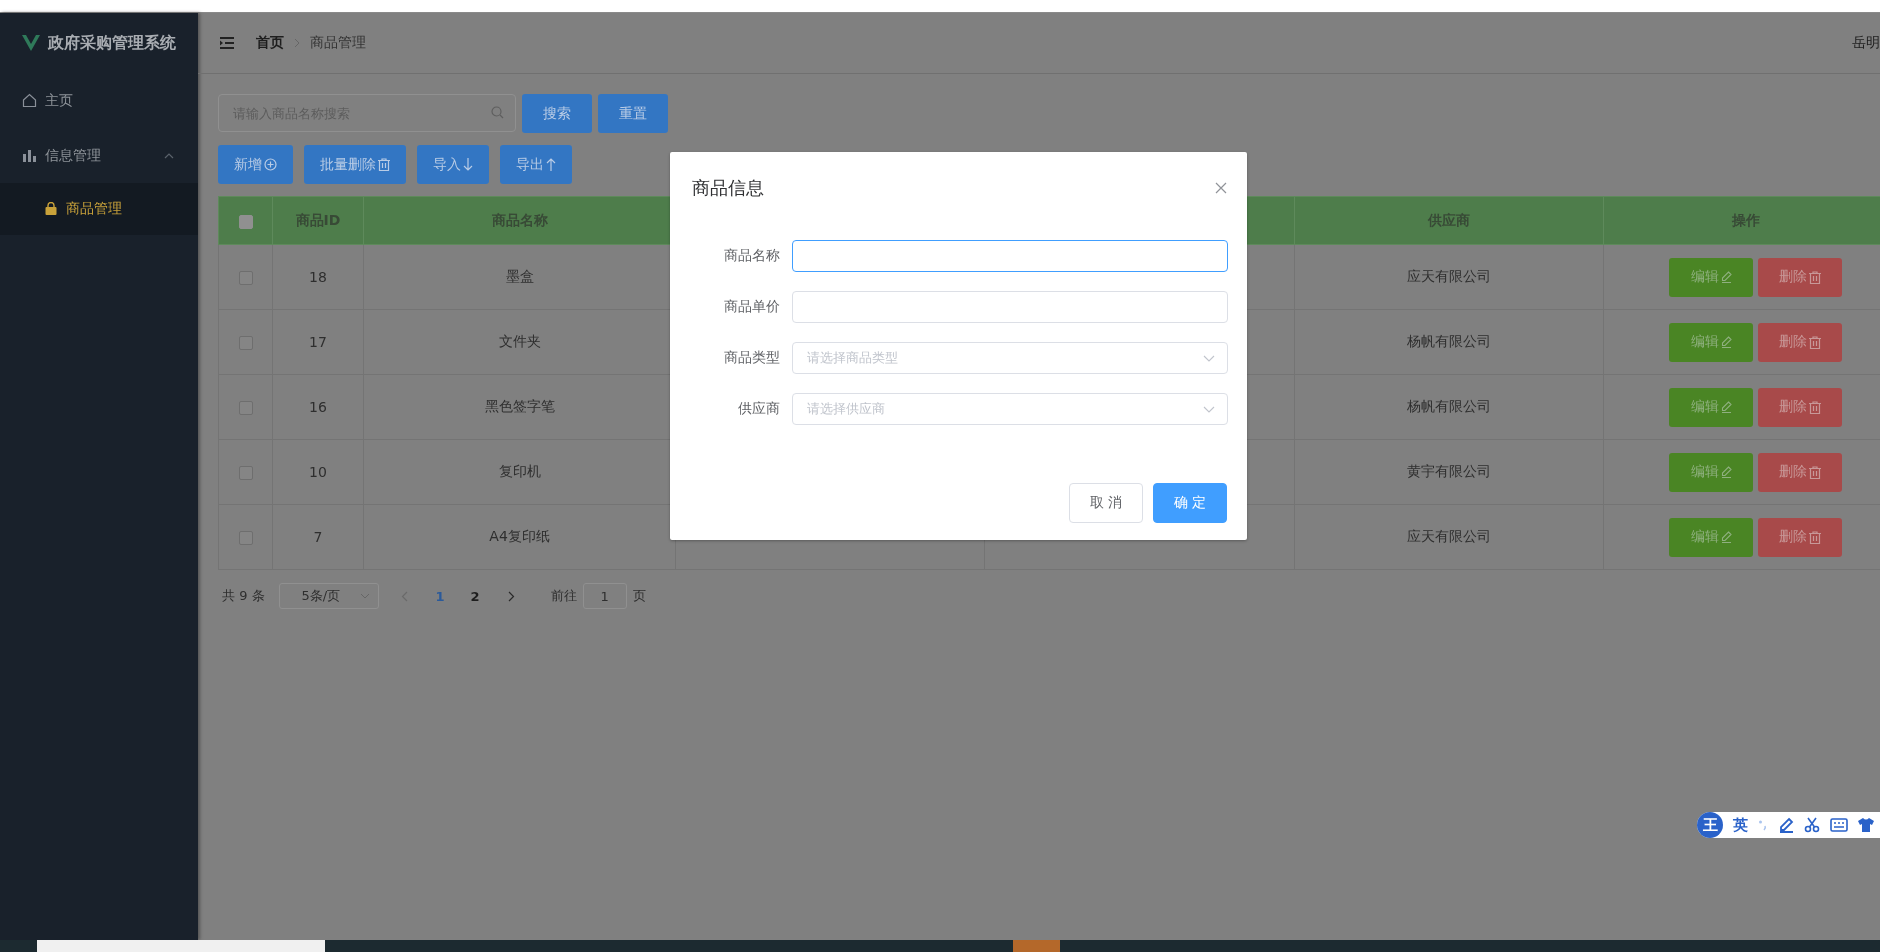 The height and width of the screenshot is (952, 1880). Describe the element at coordinates (551, 164) in the screenshot. I see `up-arrow-icon` at that location.